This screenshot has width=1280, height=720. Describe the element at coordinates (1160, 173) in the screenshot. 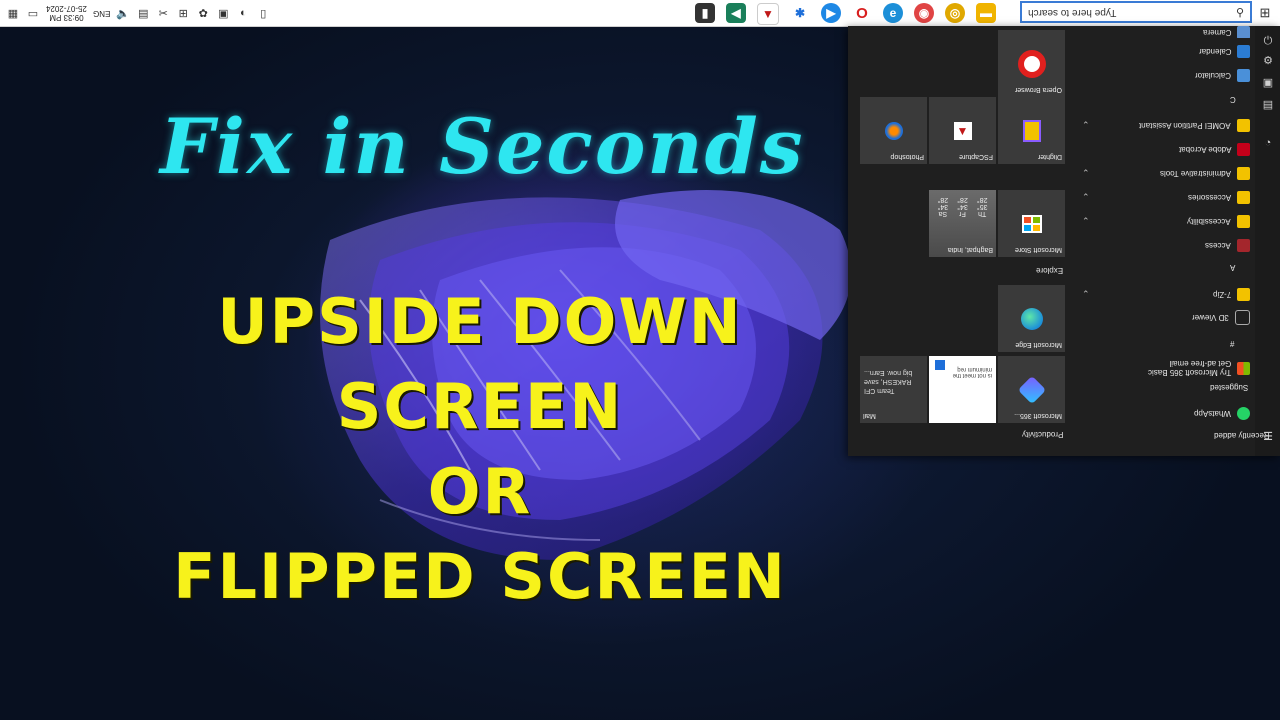

I see `list-item: Administrative Tools` at that location.